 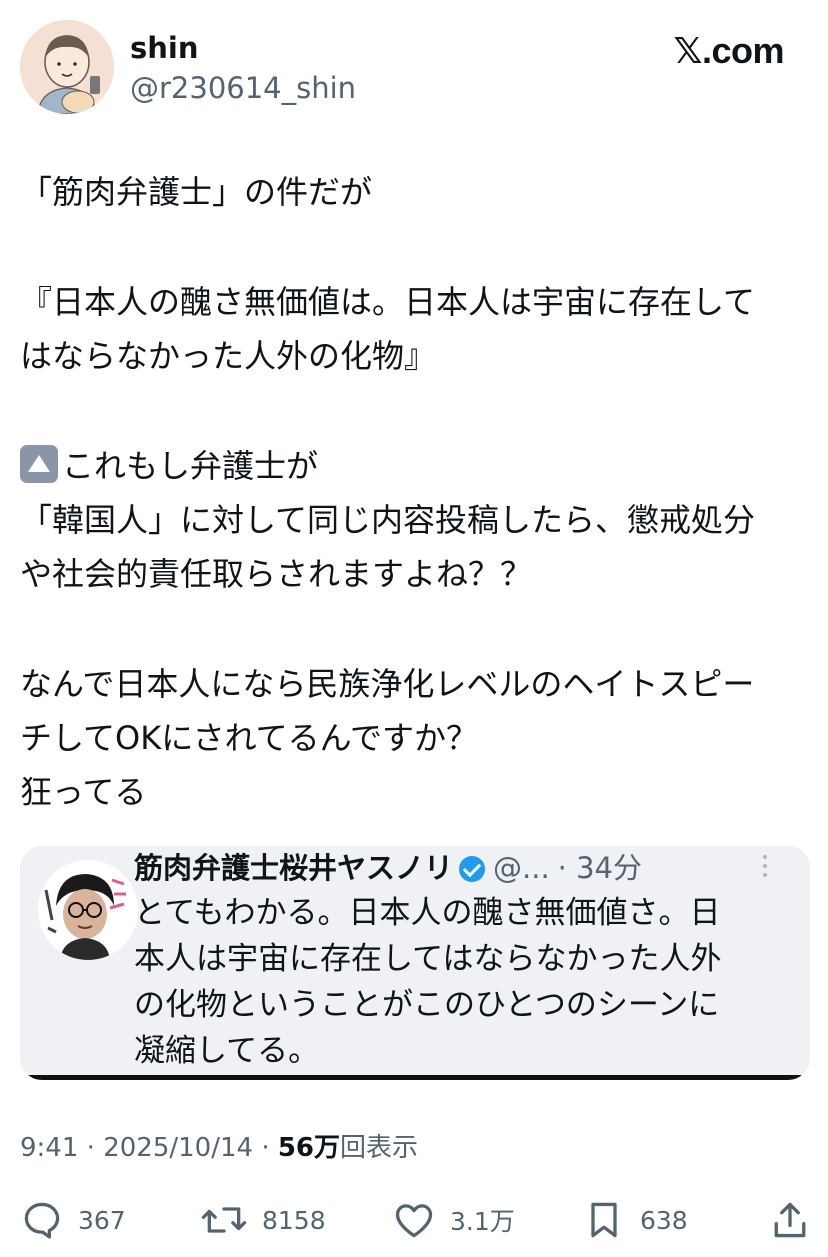 I want to click on quoted-post-line: とてもわかる。日本人の醜さ無価値さ。日, so click(x=427, y=913).